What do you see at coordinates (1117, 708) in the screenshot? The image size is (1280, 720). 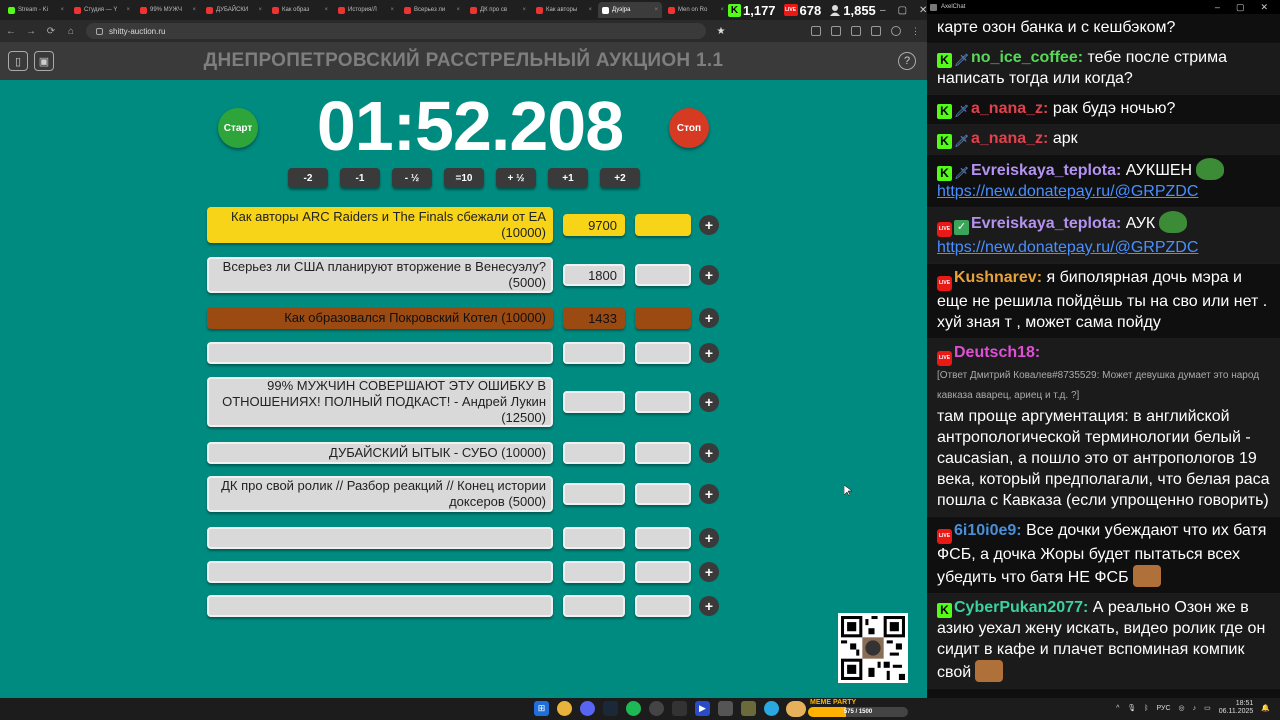 I see `chevron-up-icon: ^` at bounding box center [1117, 708].